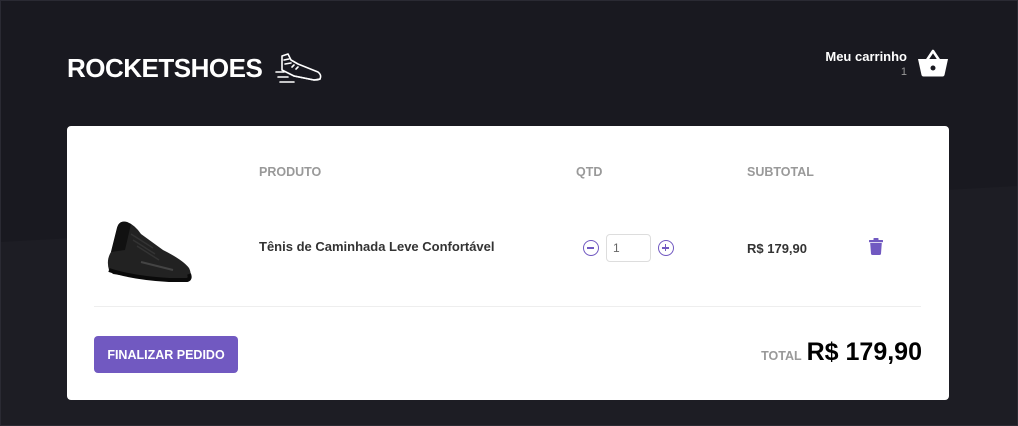  I want to click on cart-count: 1, so click(903, 71).